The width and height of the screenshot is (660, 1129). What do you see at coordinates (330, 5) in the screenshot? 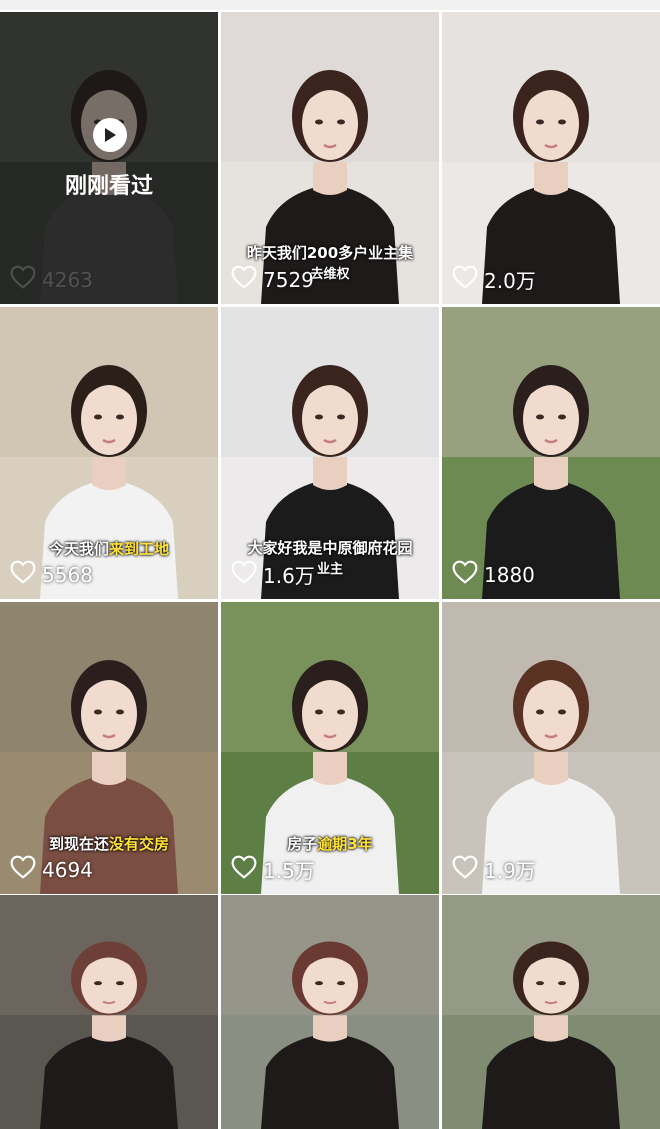
I see `status-strip` at bounding box center [330, 5].